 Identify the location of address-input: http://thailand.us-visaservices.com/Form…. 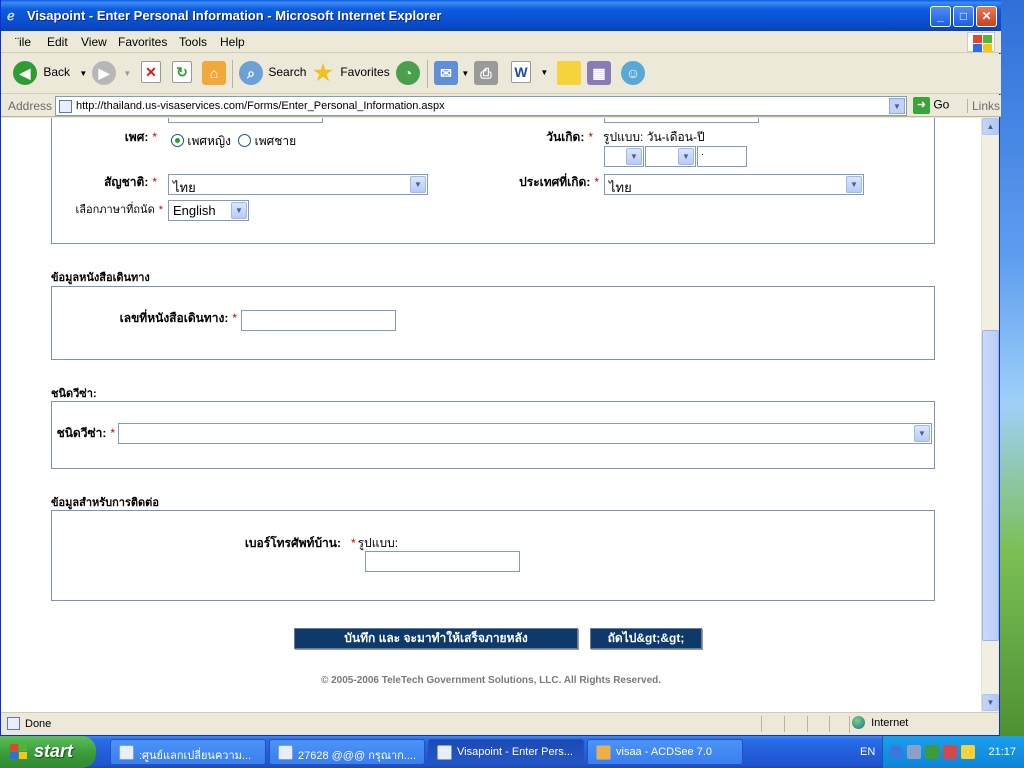
(481, 106).